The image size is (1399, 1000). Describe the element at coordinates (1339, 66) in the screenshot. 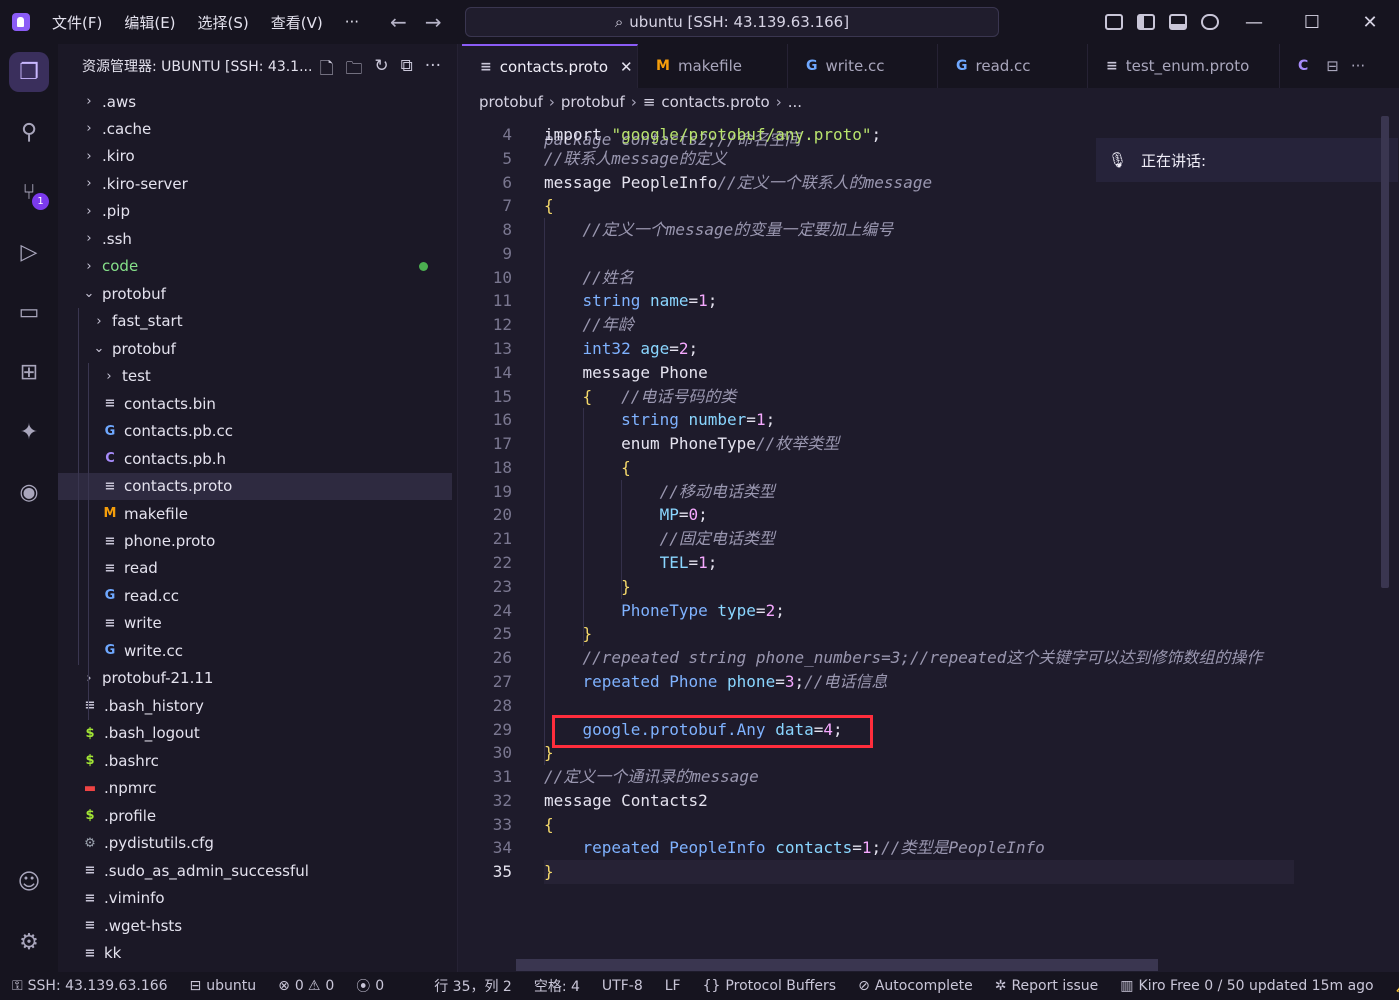

I see `tab-overflow: C ⊟ ···` at that location.